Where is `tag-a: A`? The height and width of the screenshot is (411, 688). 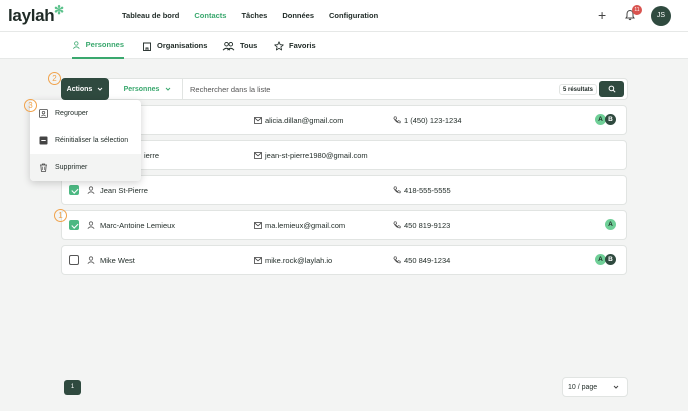 tag-a: A is located at coordinates (610, 224).